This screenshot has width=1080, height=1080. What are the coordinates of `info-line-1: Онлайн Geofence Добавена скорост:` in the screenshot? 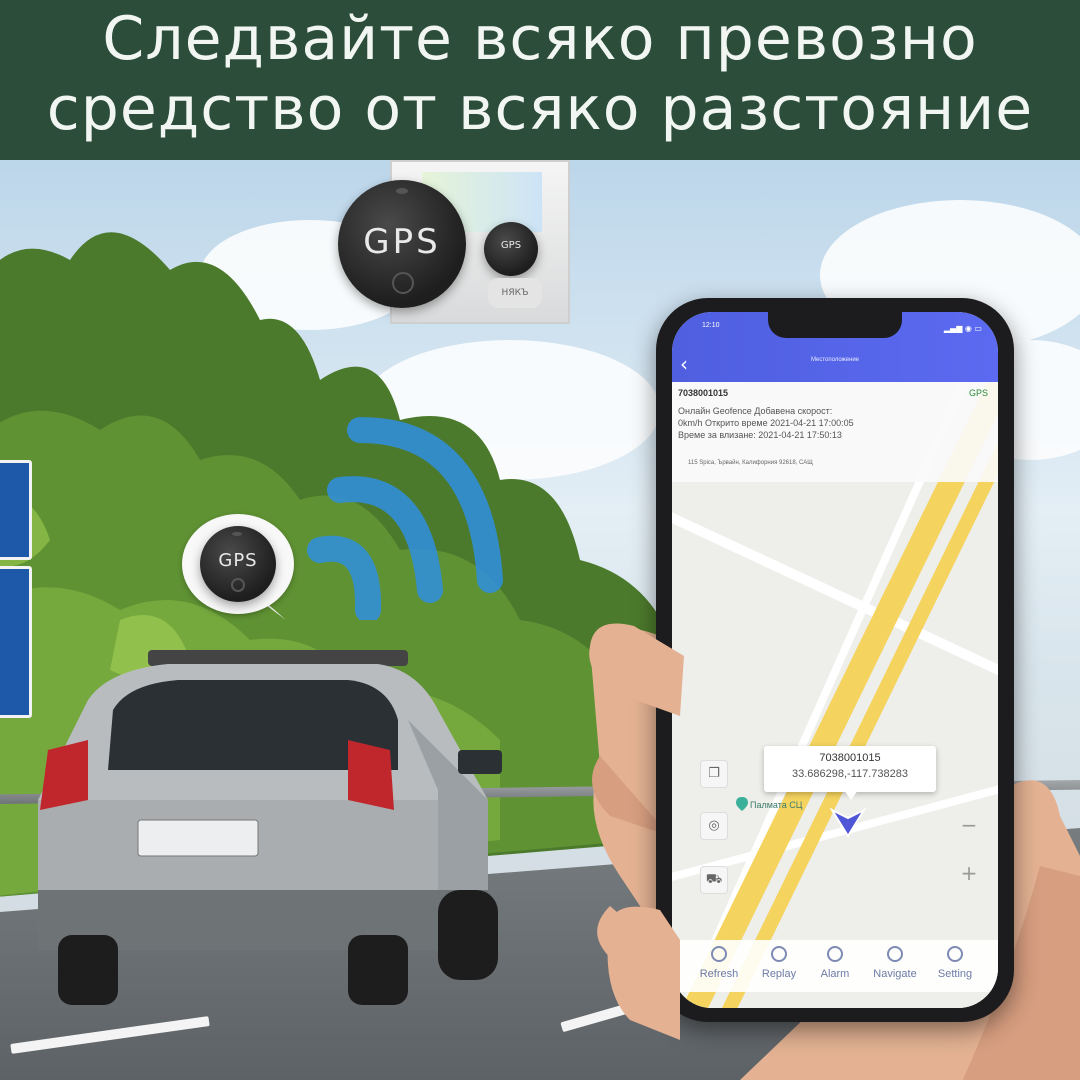 It's located at (755, 411).